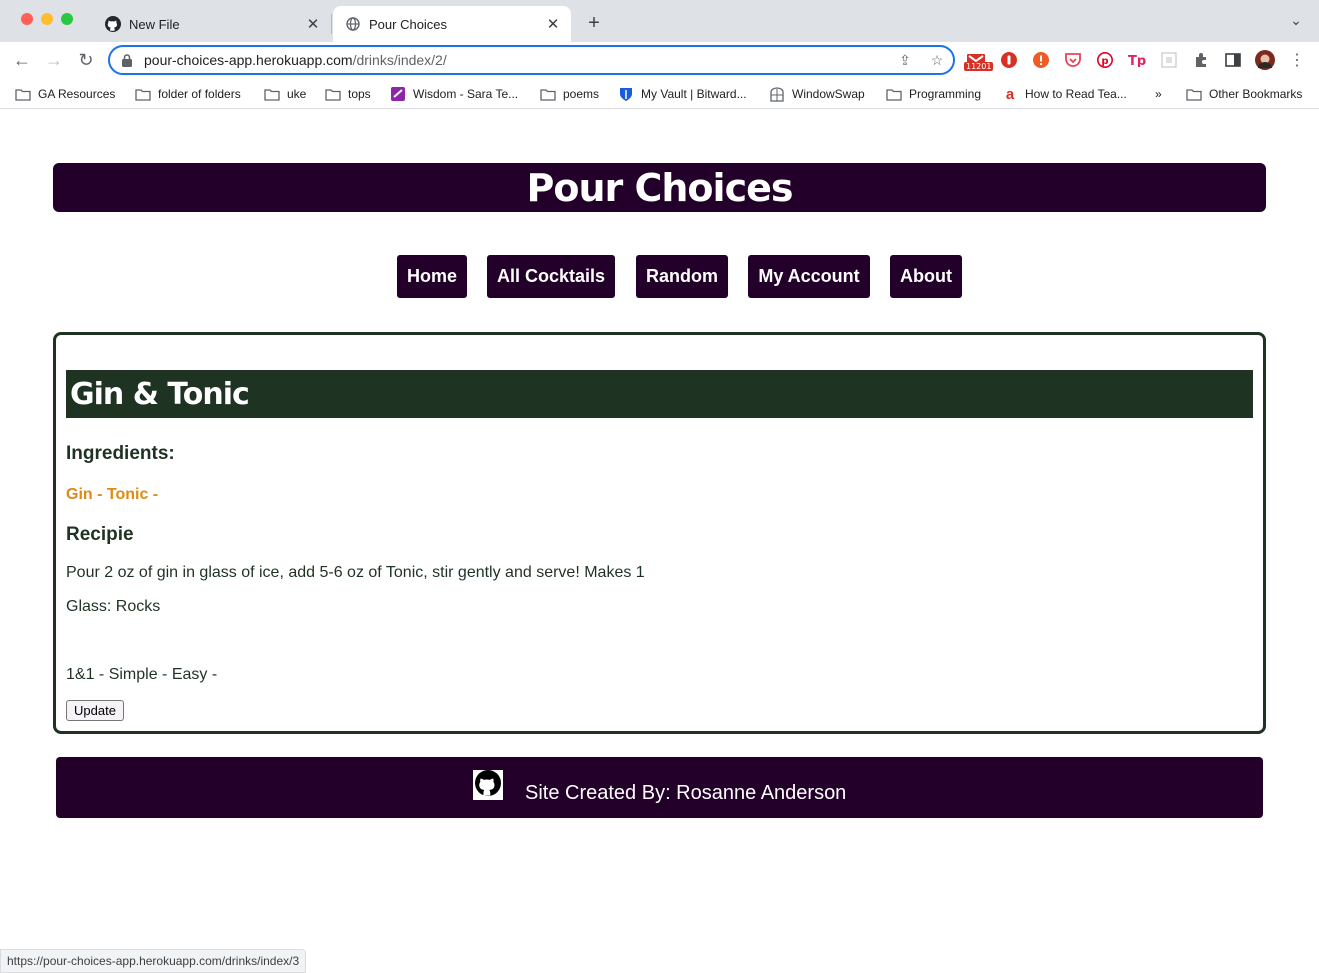  What do you see at coordinates (682, 276) in the screenshot?
I see `nav-random: Random` at bounding box center [682, 276].